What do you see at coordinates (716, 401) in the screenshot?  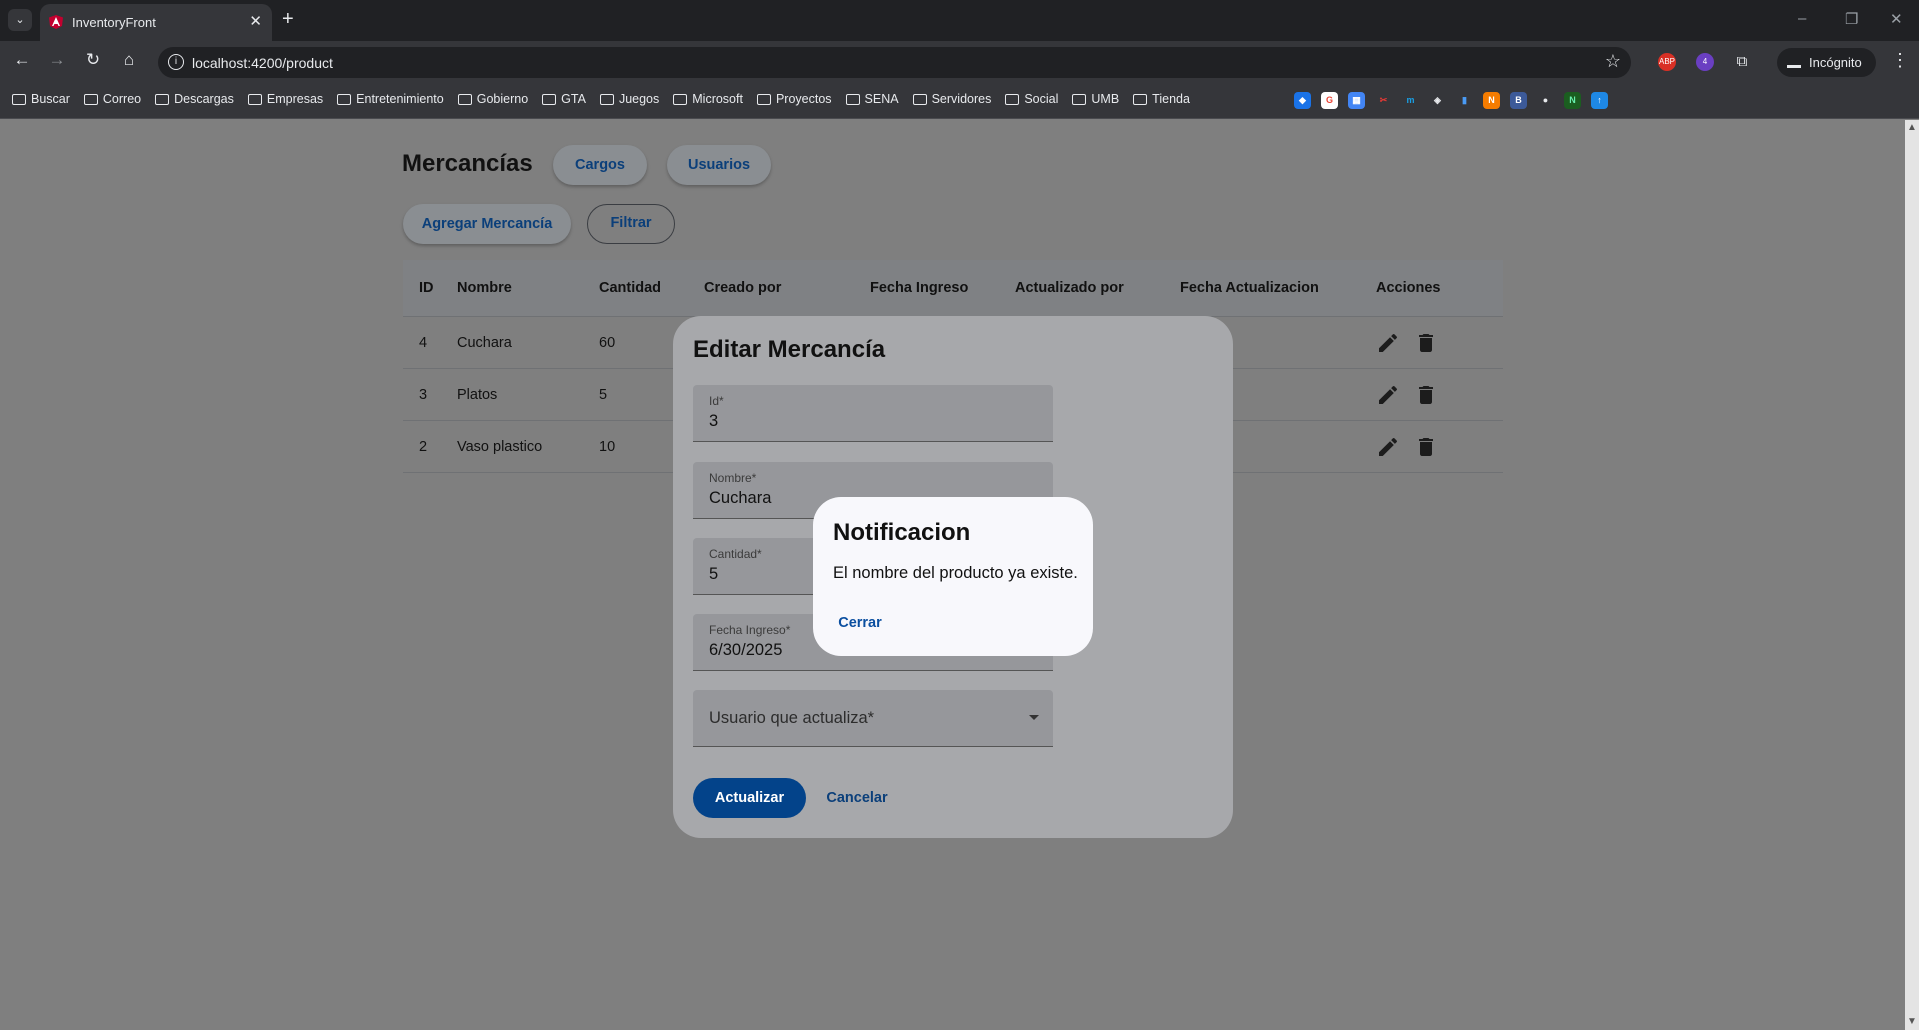 I see `id-label: Id*` at bounding box center [716, 401].